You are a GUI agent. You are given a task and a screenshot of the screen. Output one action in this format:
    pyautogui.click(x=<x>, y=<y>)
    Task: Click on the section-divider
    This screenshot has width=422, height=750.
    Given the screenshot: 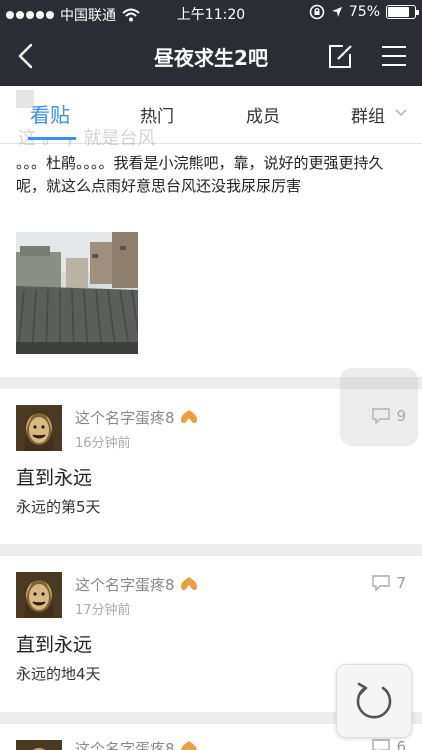 What is the action you would take?
    pyautogui.click(x=211, y=550)
    